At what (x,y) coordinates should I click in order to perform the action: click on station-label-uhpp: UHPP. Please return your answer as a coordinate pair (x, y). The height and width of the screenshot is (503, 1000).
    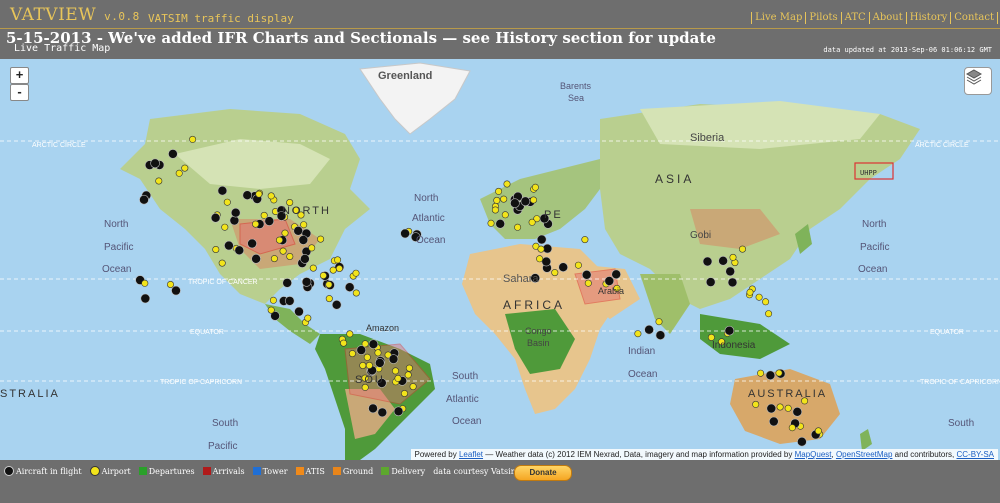
    Looking at the image, I should click on (868, 173).